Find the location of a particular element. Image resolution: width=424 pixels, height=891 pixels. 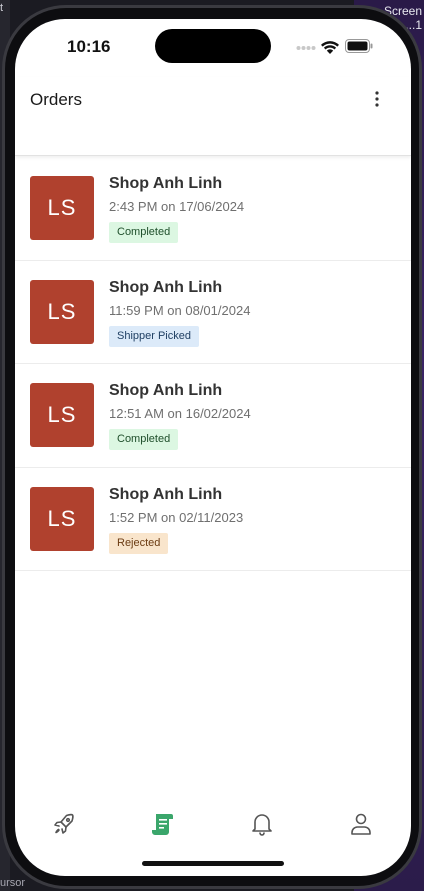

bell-icon is located at coordinates (262, 825).